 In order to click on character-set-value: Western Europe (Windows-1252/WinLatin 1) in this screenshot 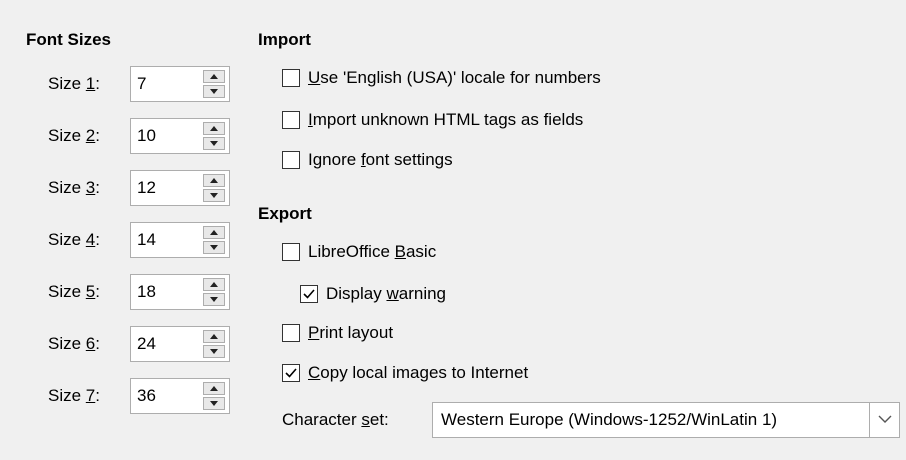, I will do `click(609, 419)`.